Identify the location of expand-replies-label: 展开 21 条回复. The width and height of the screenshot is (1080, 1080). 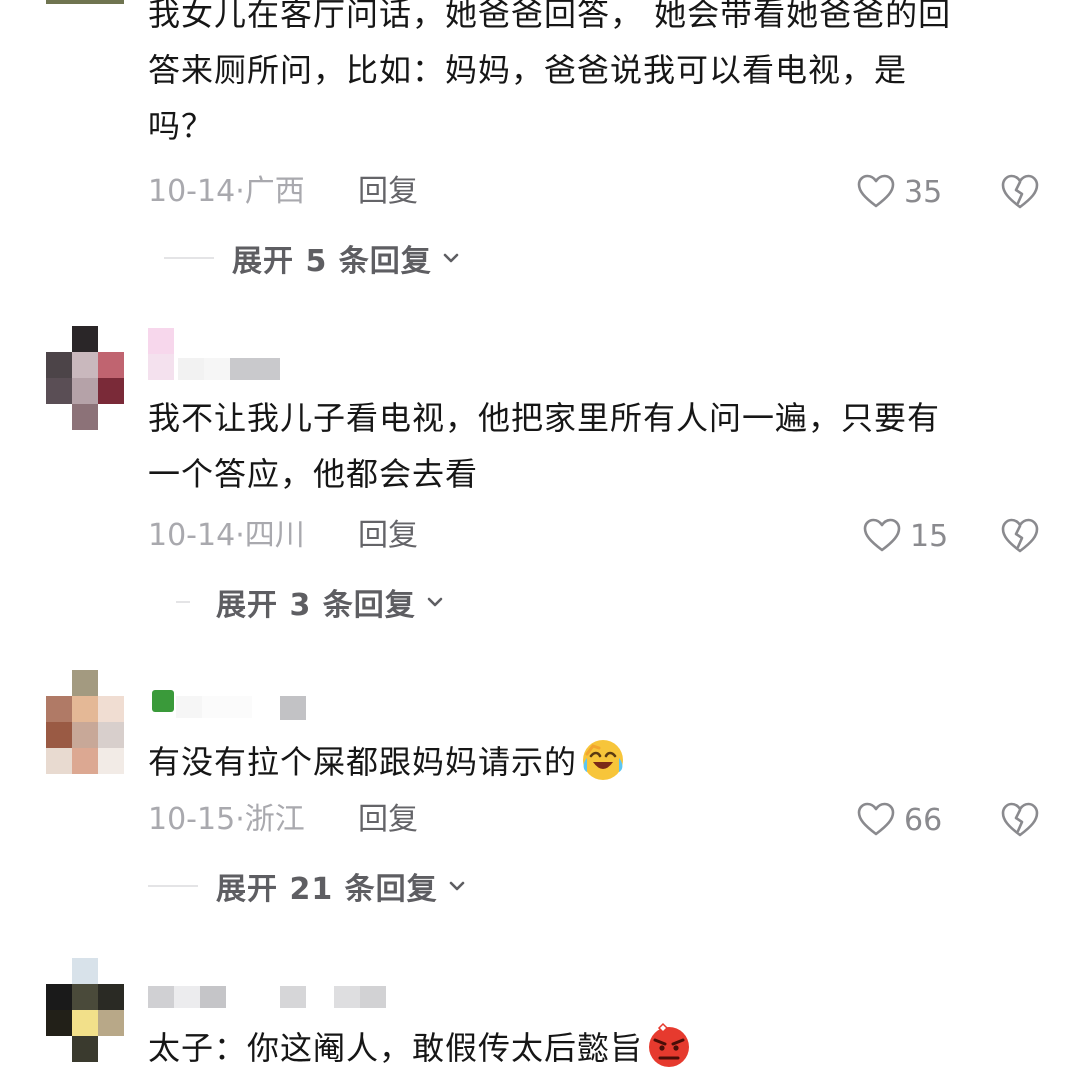
(327, 889).